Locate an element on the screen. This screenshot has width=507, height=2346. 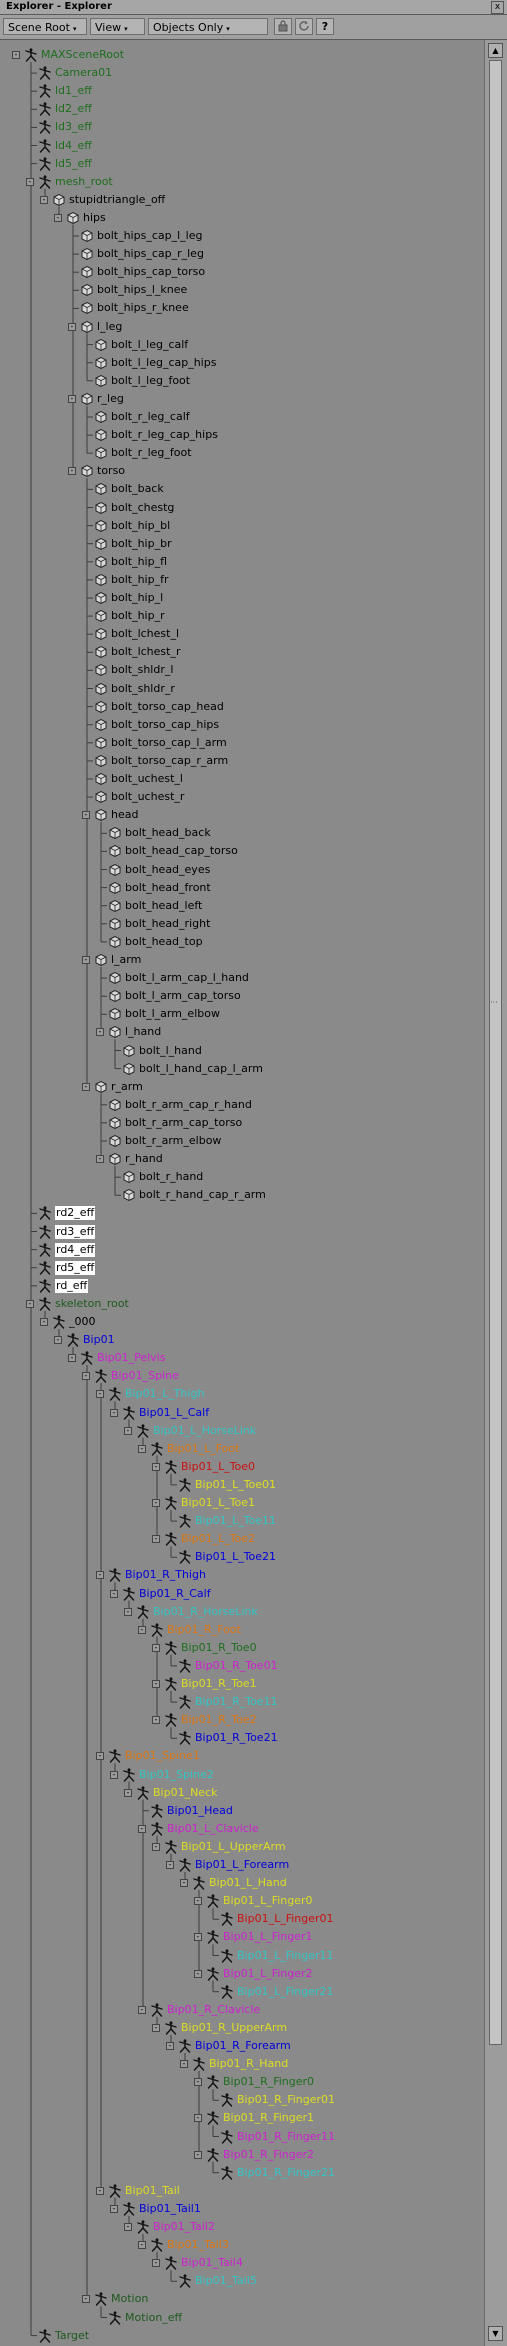
tree-node-bolt-r-hand: bolt_r_hand is located at coordinates (162, 1177).